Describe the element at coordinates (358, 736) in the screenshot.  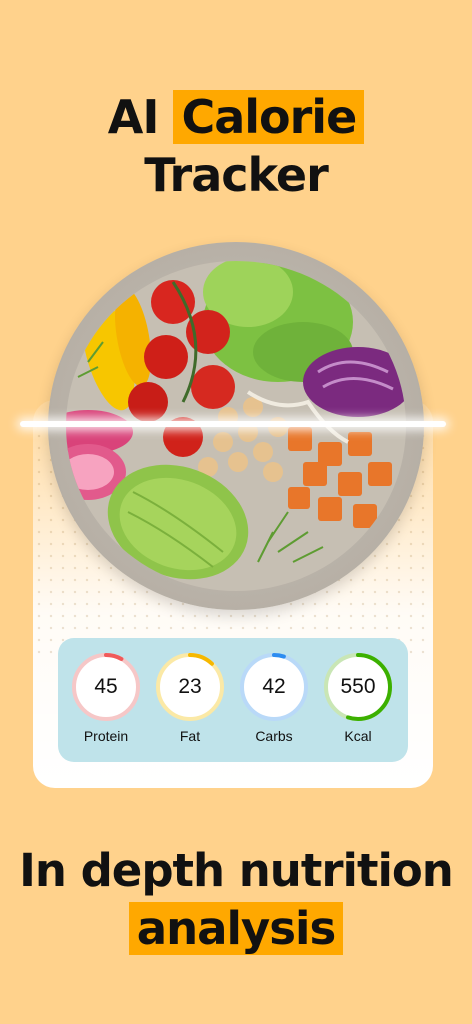
I see `kcal-label: Kcal` at that location.